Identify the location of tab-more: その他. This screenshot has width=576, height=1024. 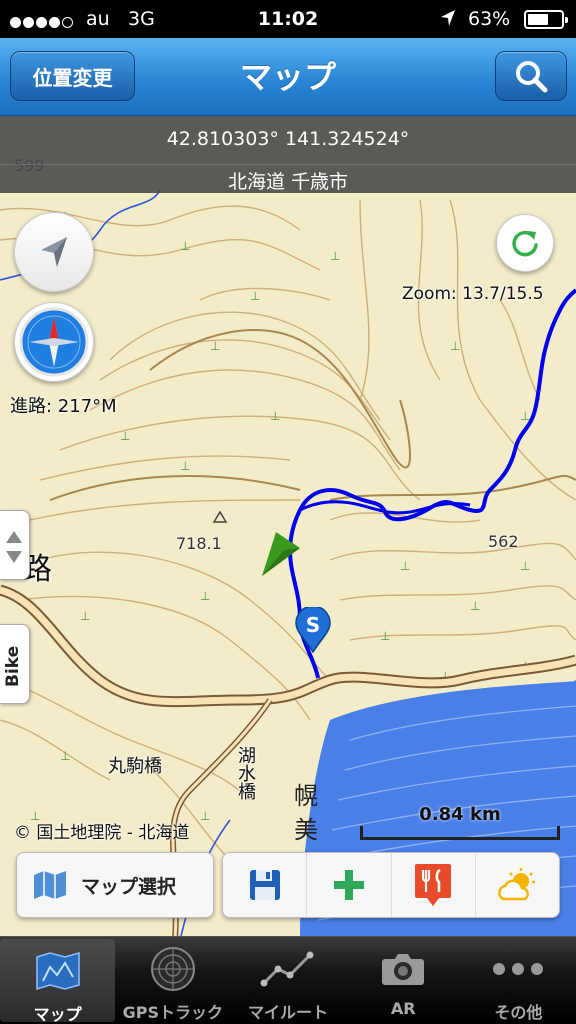
(518, 980).